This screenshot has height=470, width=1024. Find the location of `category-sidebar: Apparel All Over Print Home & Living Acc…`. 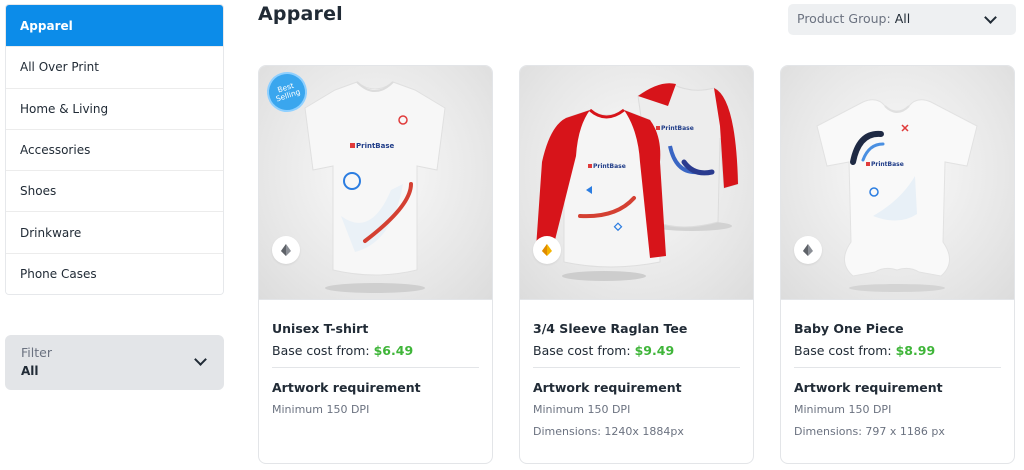

category-sidebar: Apparel All Over Print Home & Living Acc… is located at coordinates (114, 150).